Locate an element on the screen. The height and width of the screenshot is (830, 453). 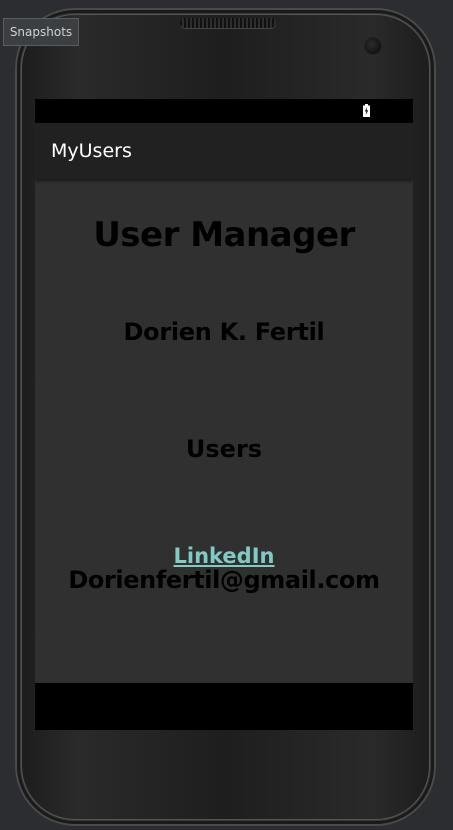
navigation-bar is located at coordinates (224, 706).